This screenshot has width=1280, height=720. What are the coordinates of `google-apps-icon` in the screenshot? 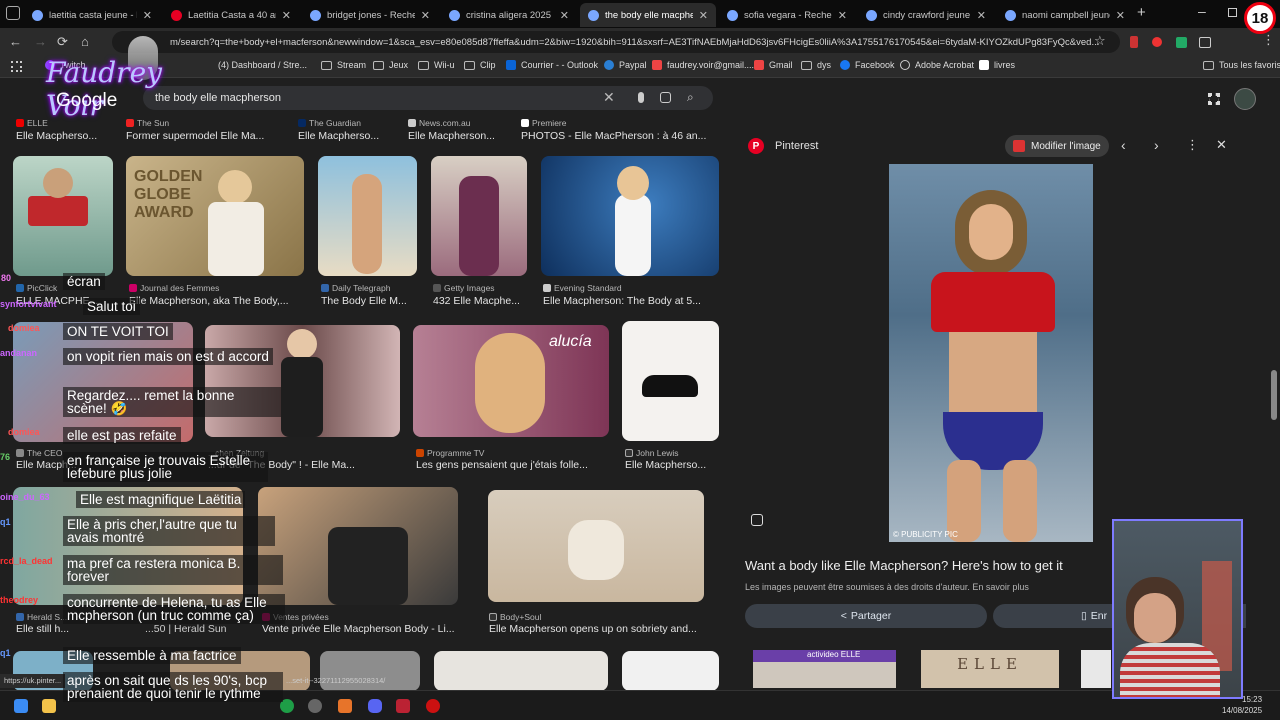 It's located at (1214, 99).